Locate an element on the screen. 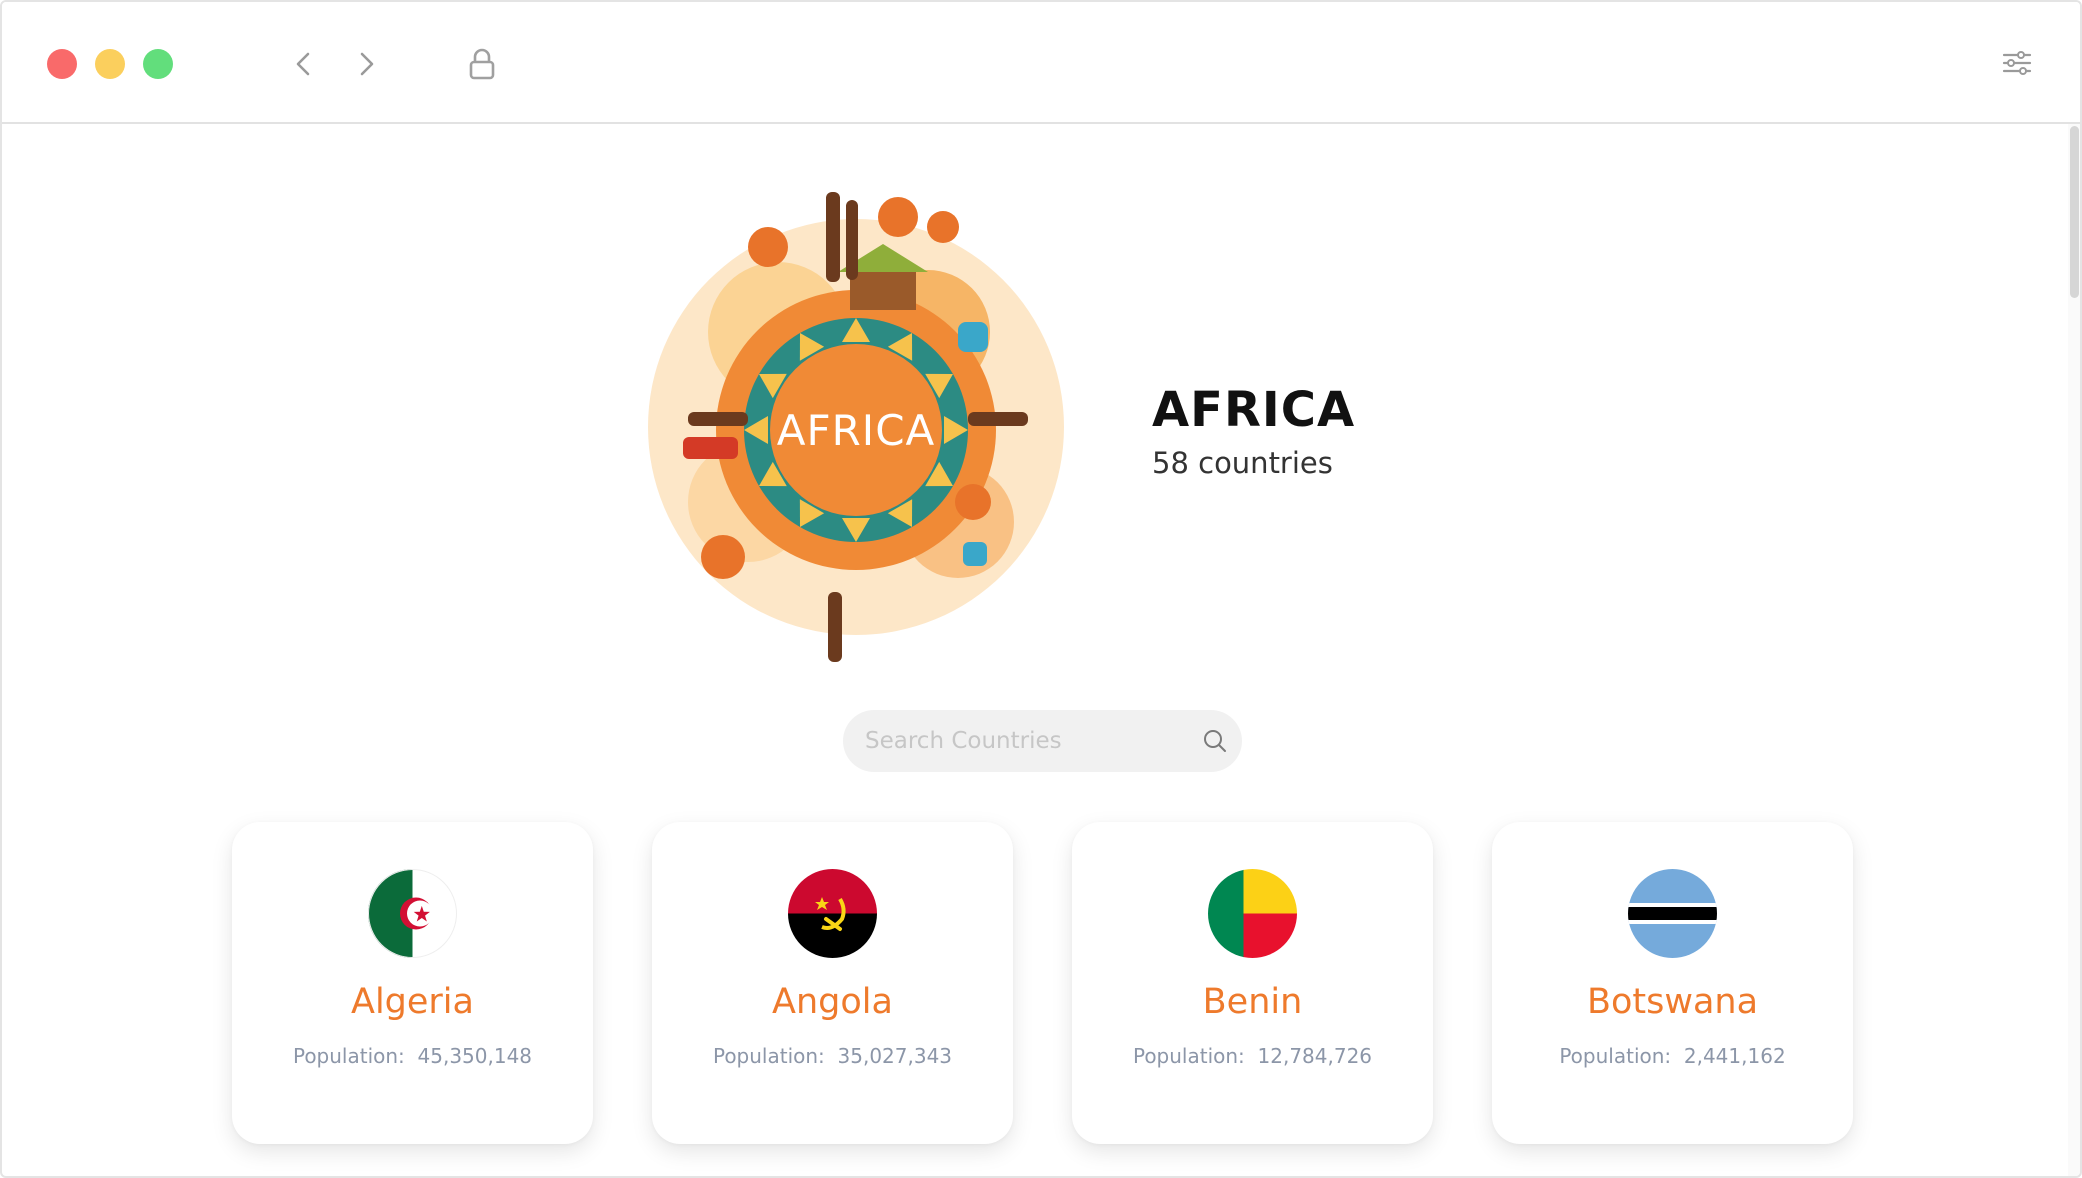 Image resolution: width=2082 pixels, height=1178 pixels. angola-flag-icon is located at coordinates (832, 913).